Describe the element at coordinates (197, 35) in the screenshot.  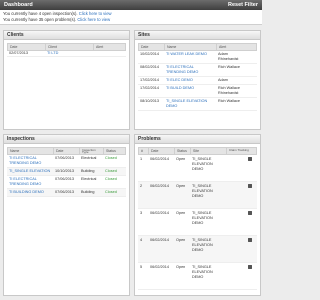
I see `sites-title: Sites` at that location.